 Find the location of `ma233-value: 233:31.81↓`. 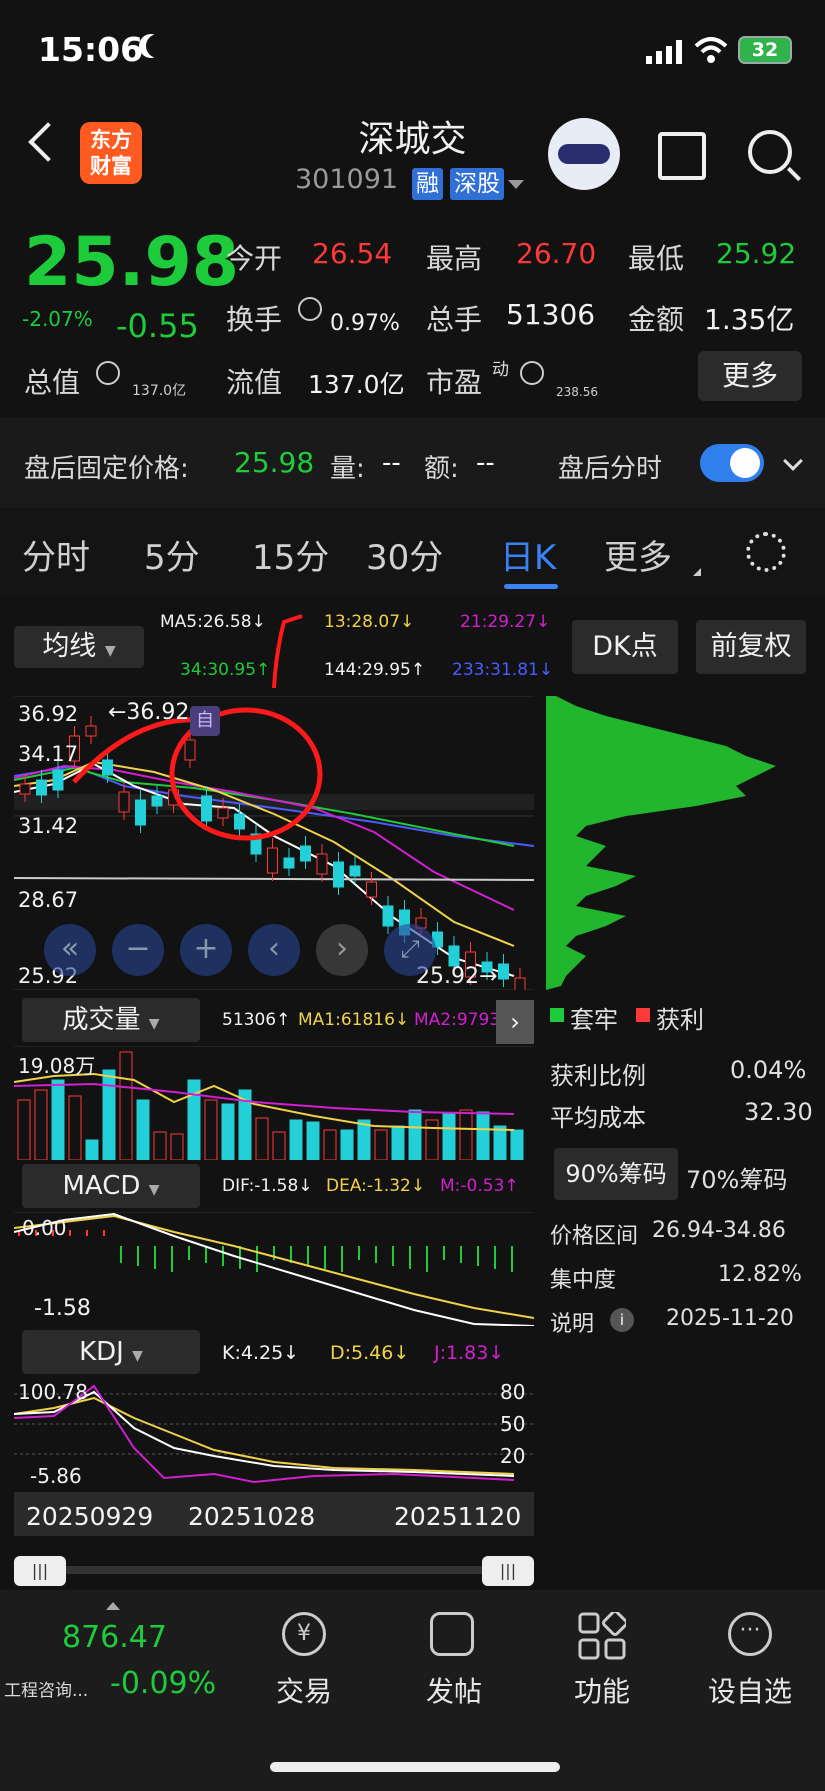

ma233-value: 233:31.81↓ is located at coordinates (503, 670).